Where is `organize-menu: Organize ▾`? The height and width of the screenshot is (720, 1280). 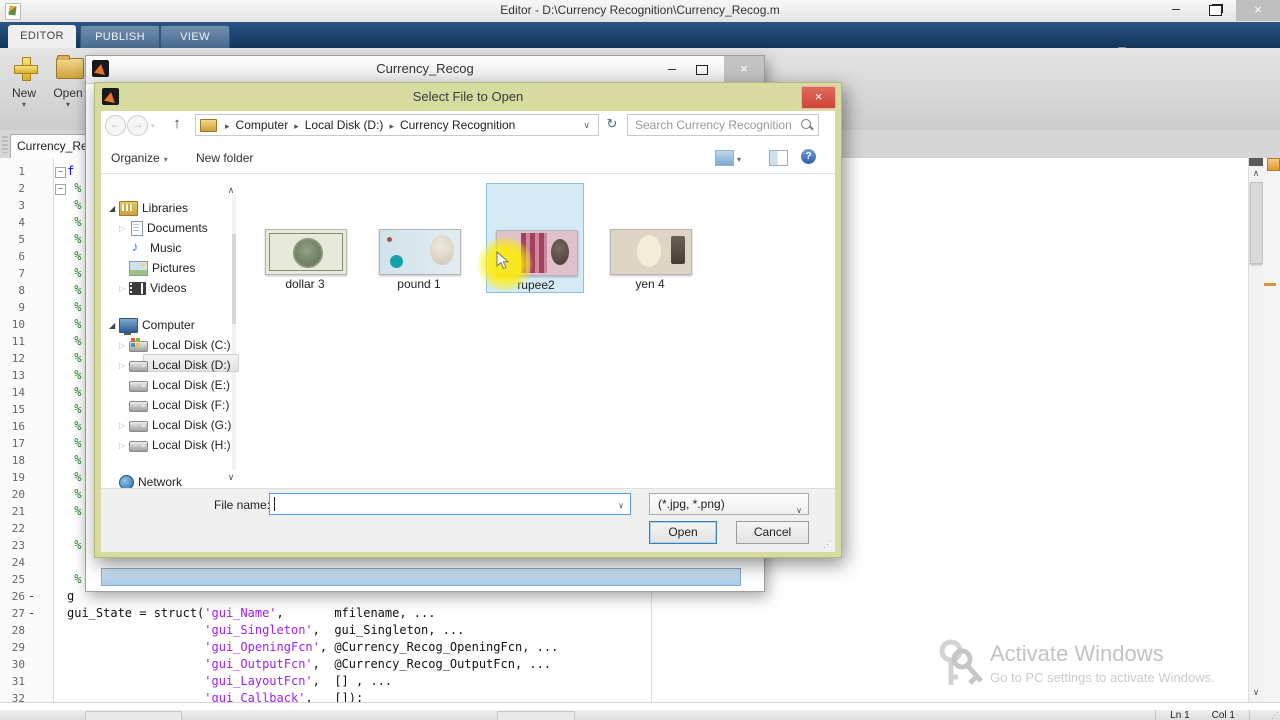 organize-menu: Organize ▾ is located at coordinates (139, 158).